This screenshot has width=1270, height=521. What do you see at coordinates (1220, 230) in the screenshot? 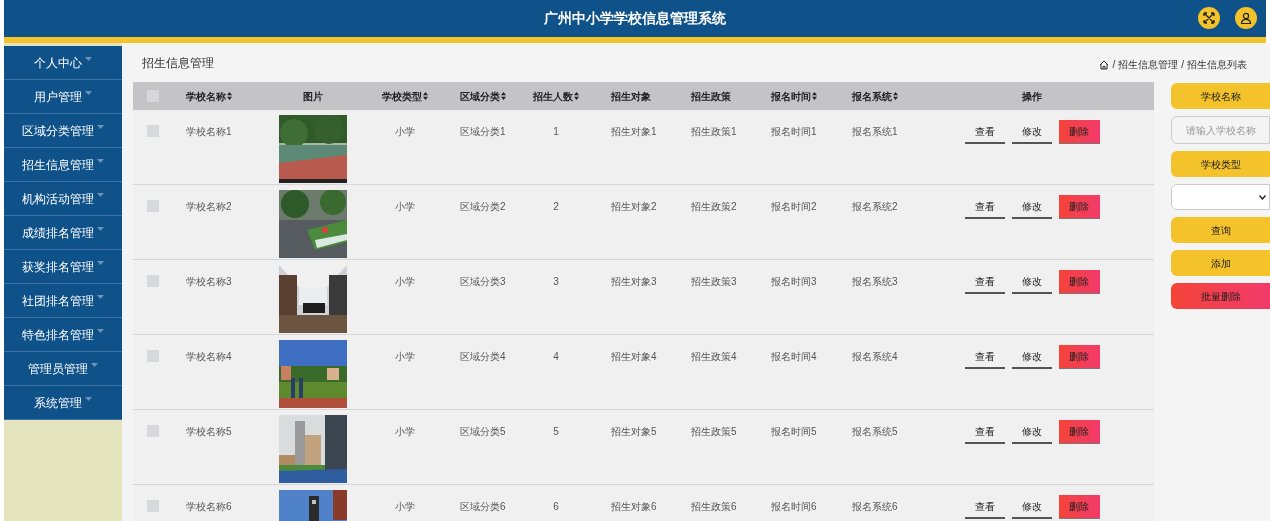
I see `action-button: 查询` at bounding box center [1220, 230].